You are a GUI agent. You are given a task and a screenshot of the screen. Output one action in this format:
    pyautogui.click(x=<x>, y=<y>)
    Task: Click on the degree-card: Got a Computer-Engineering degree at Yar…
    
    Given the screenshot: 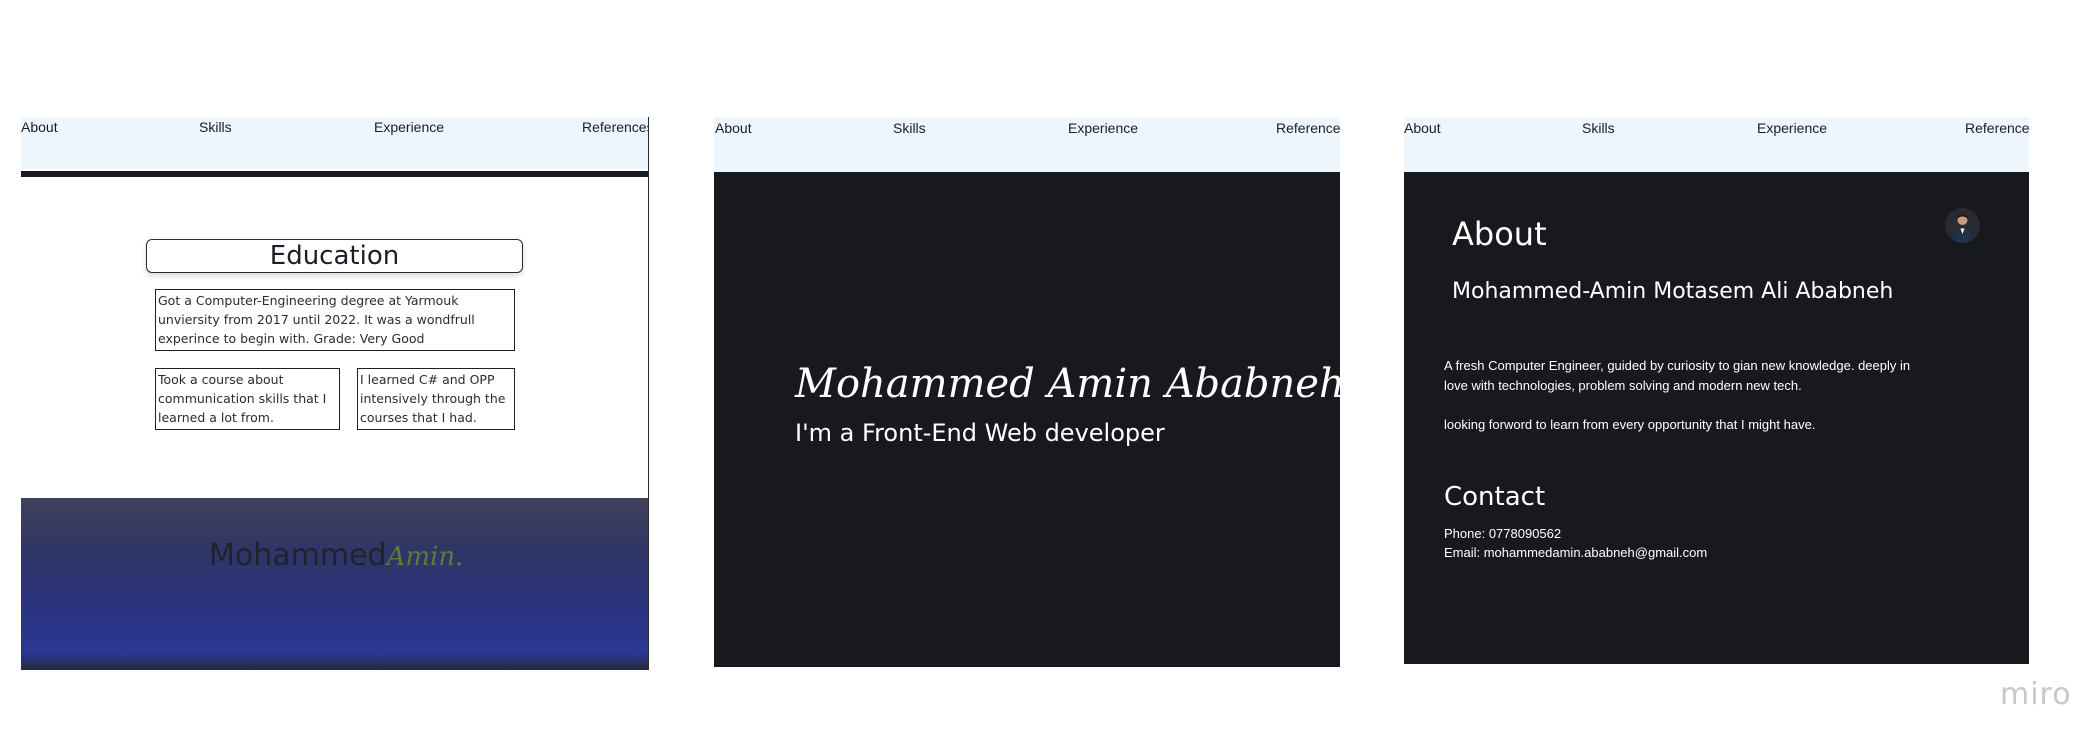 What is the action you would take?
    pyautogui.click(x=335, y=320)
    